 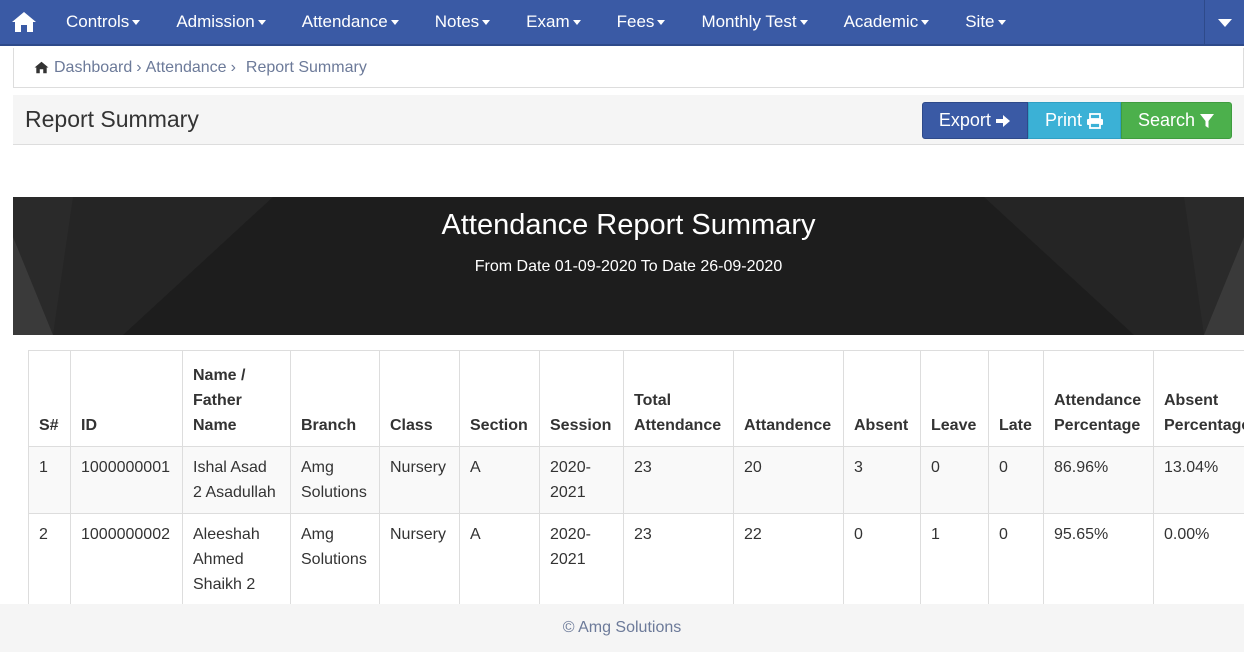 I want to click on table-cell: Ishal Asad 2 Asadullah, so click(x=236, y=480).